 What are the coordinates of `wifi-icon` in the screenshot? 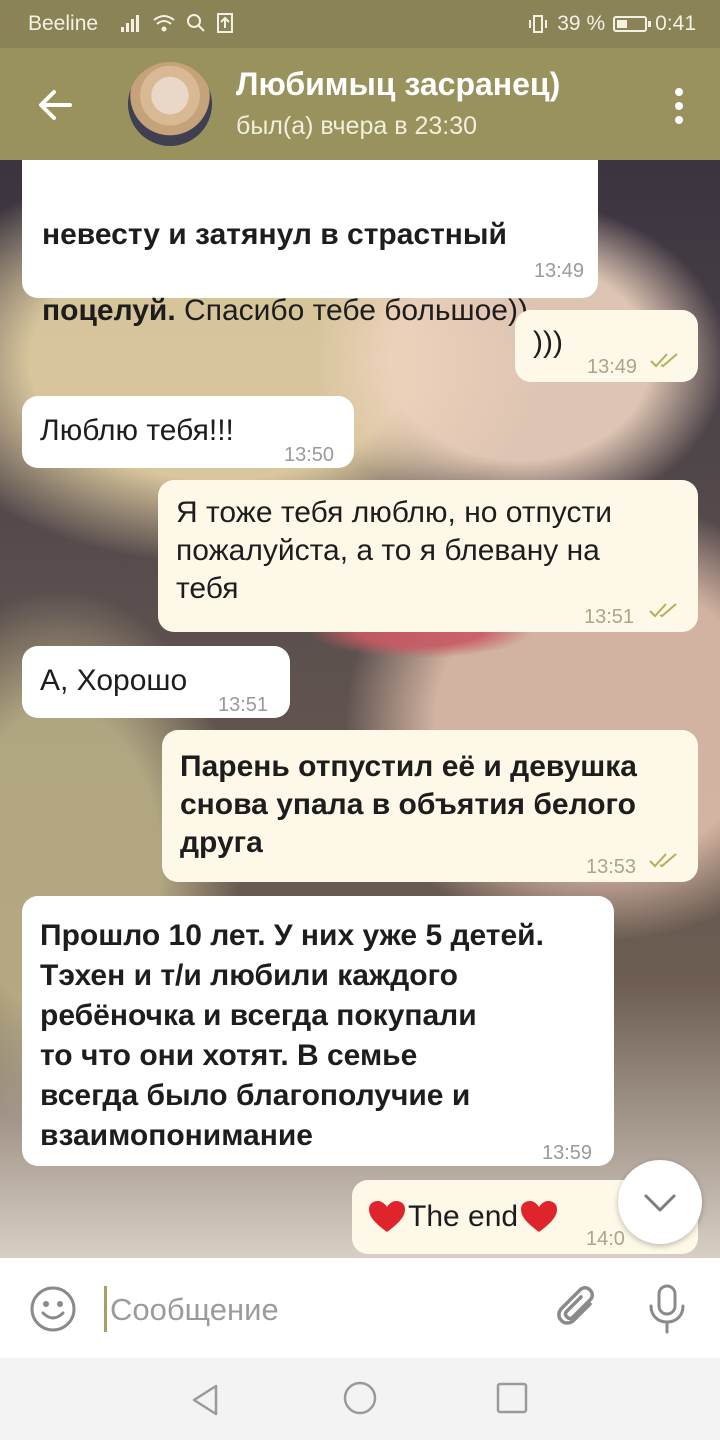 It's located at (164, 23).